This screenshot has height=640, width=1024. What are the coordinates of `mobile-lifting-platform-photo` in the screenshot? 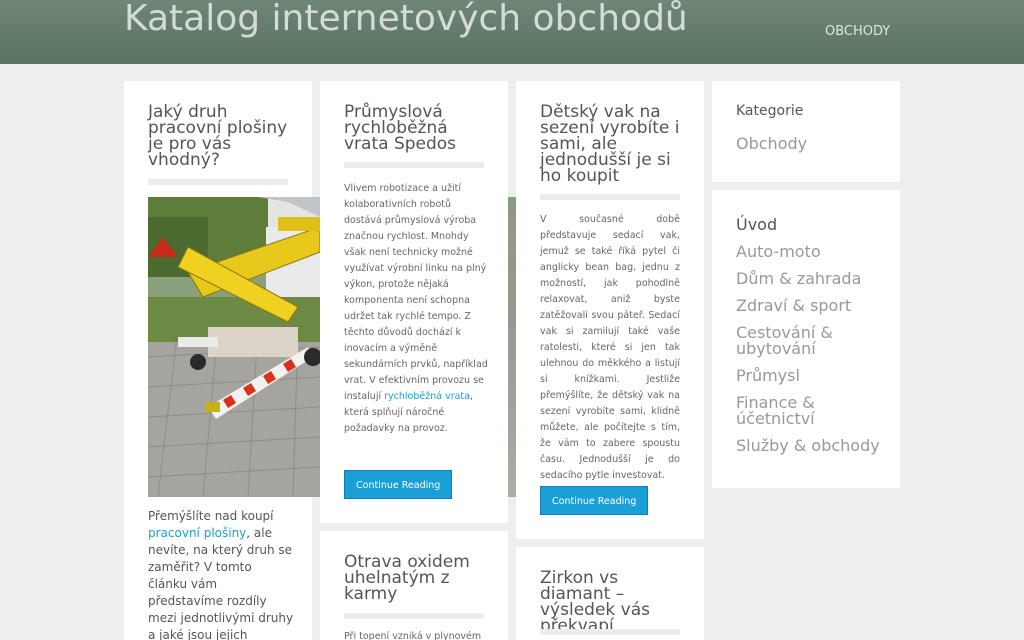 It's located at (234, 347).